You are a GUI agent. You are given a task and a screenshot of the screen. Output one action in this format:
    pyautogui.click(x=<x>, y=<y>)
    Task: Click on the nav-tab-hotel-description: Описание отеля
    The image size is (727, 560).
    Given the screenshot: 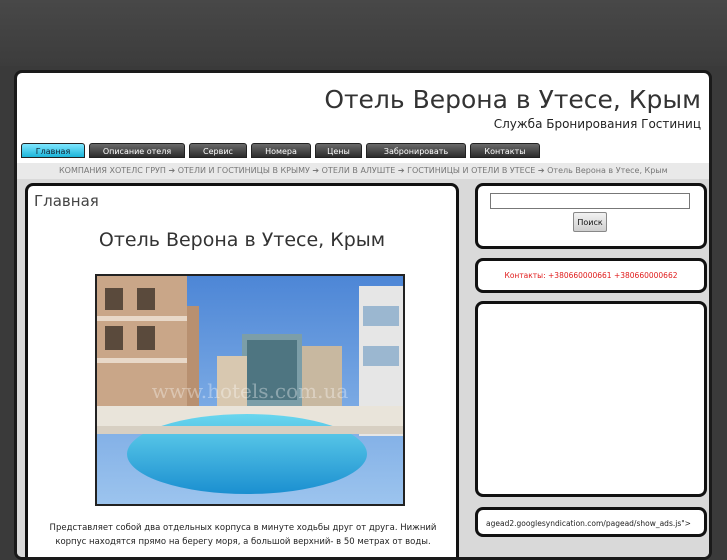 What is the action you would take?
    pyautogui.click(x=137, y=150)
    